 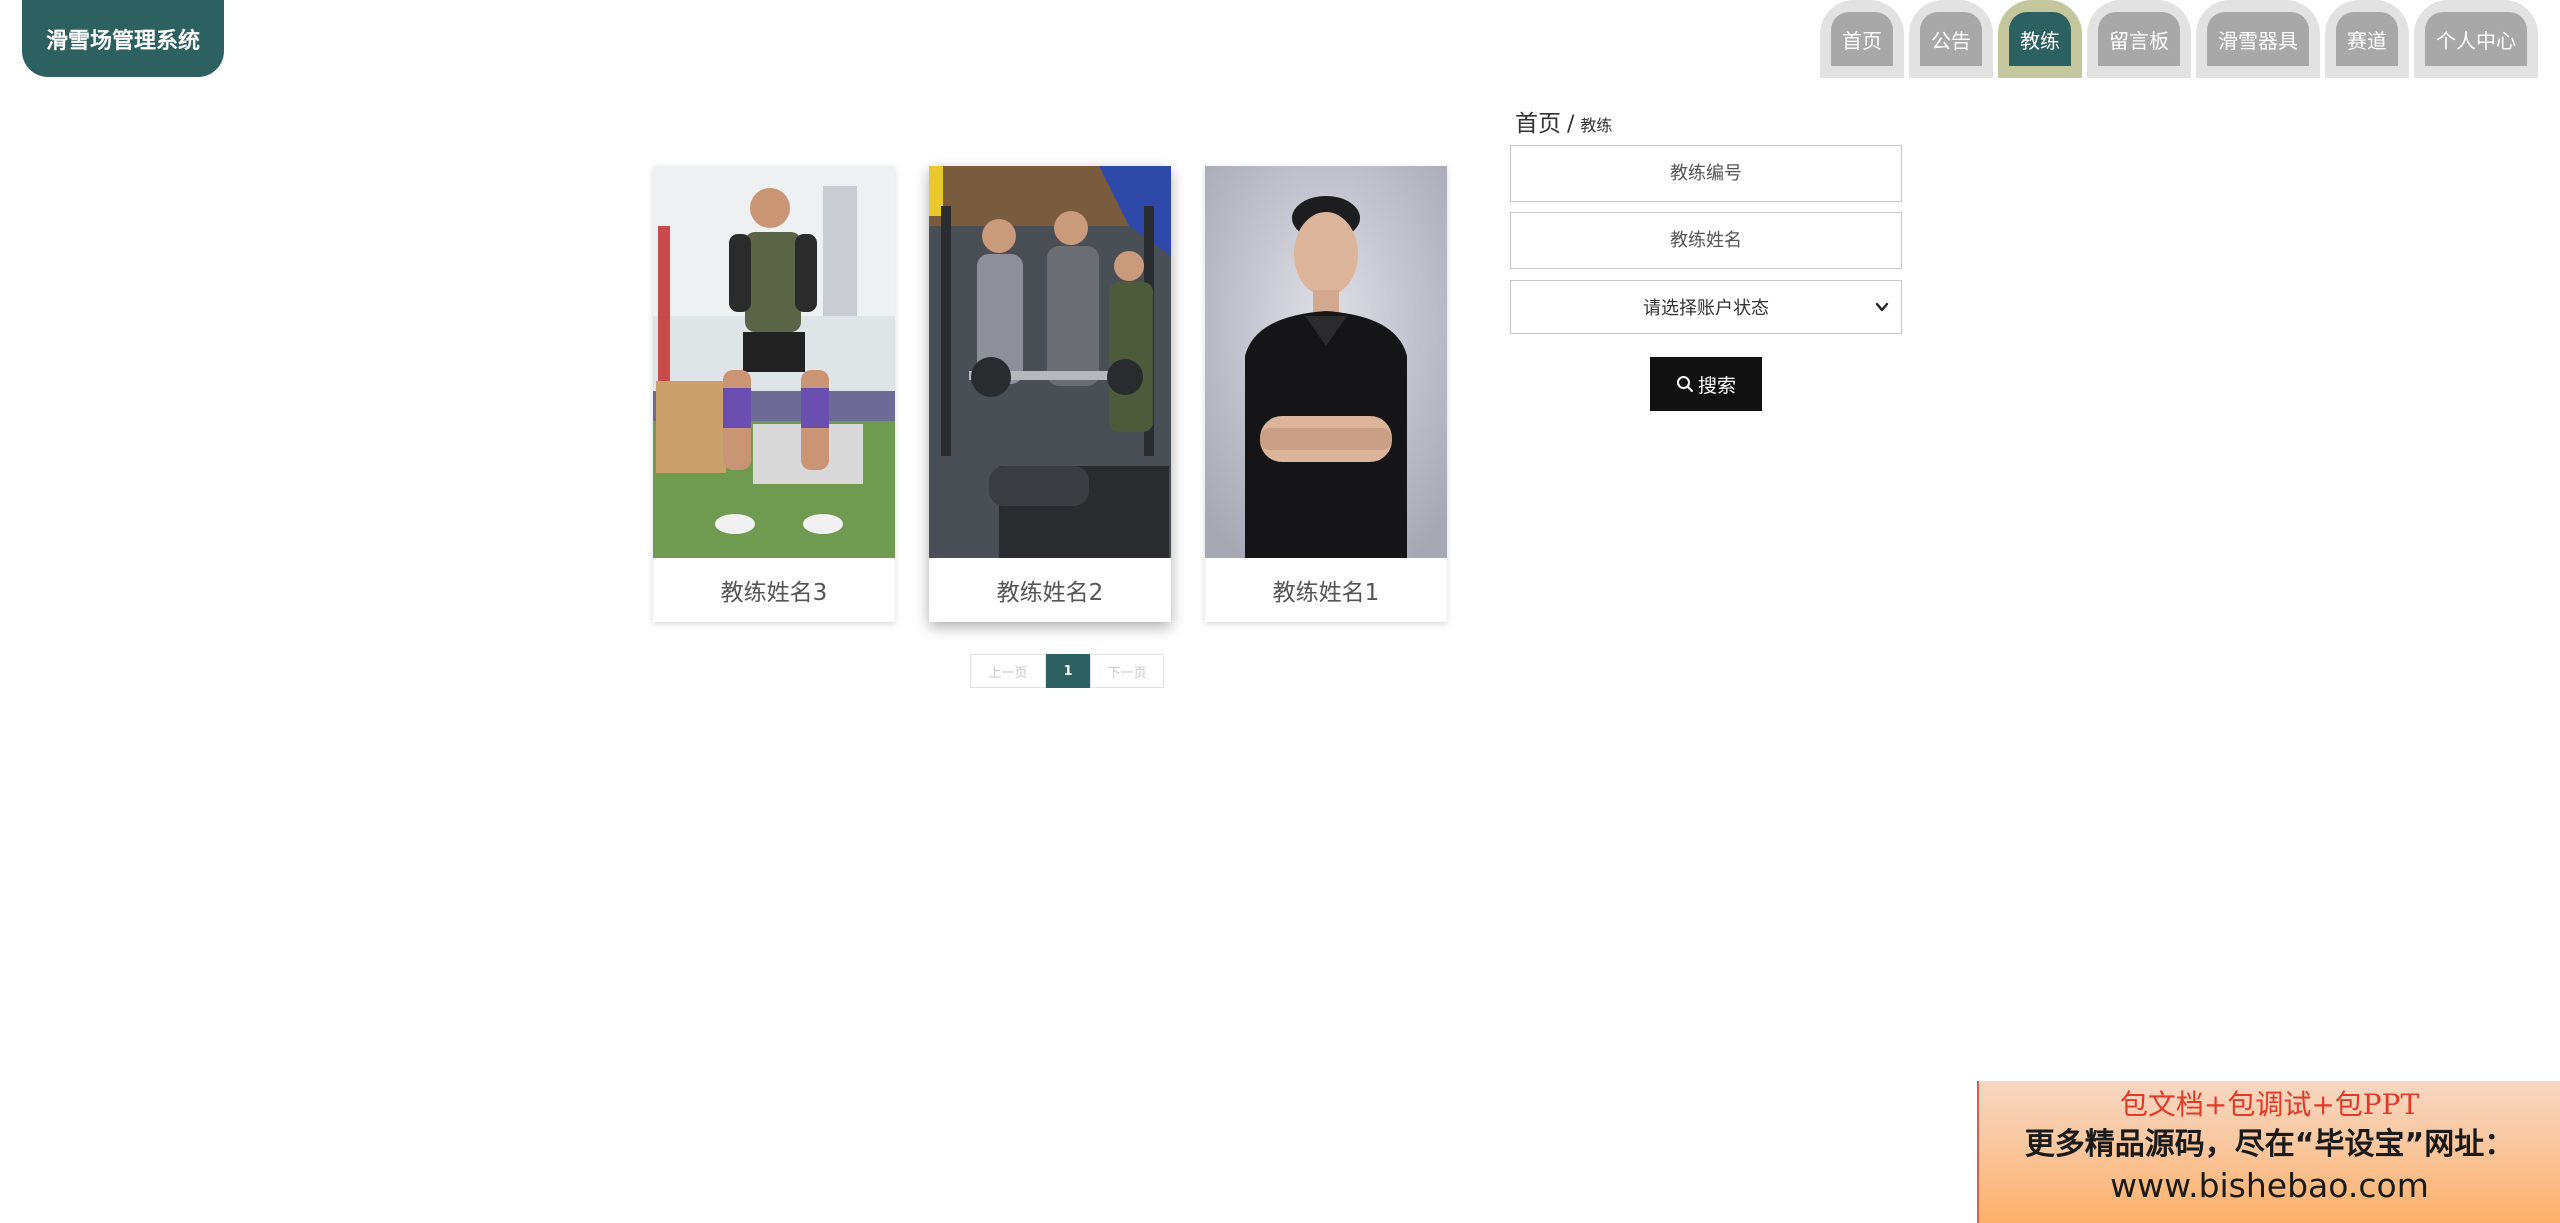 I want to click on coach-card: 教练姓名2, so click(x=1050, y=394).